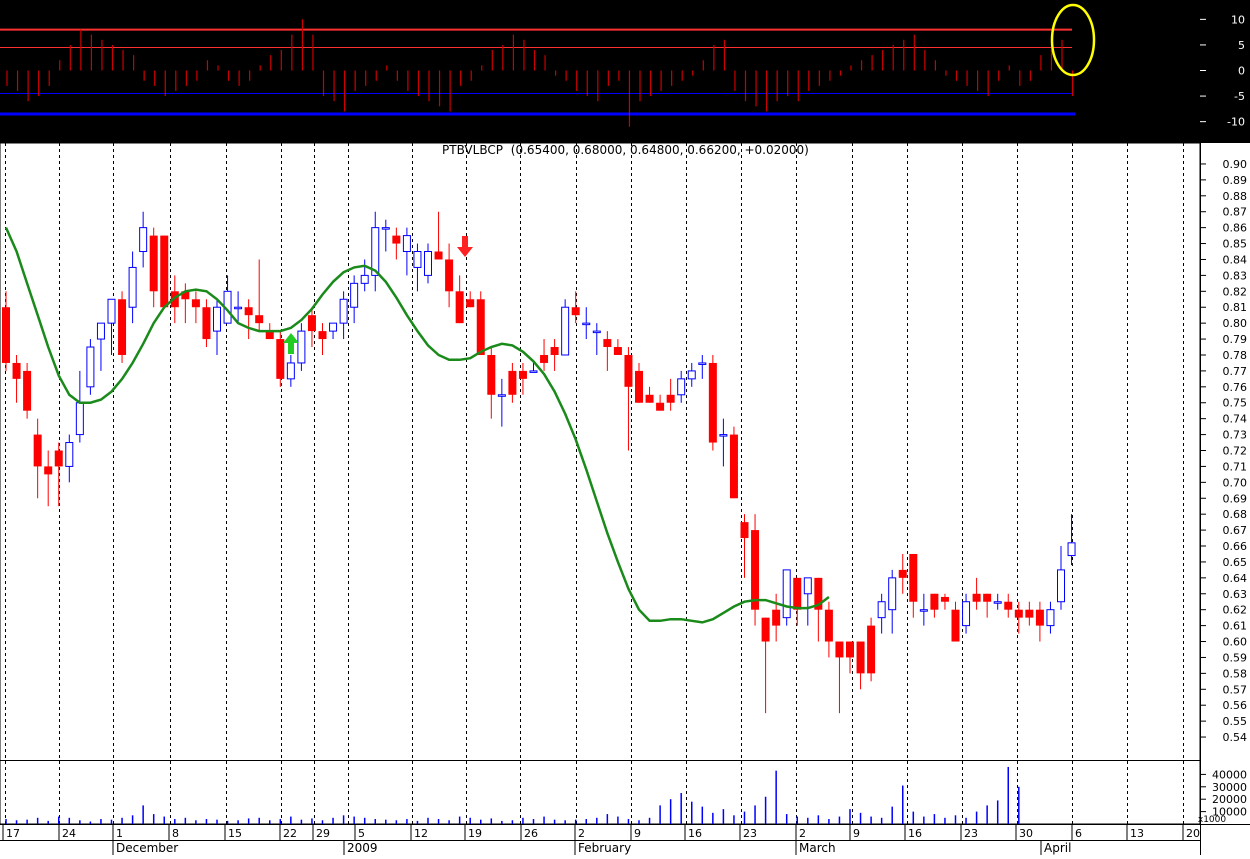 Image resolution: width=1250 pixels, height=859 pixels. I want to click on price-tick-label: 0.60, so click(1235, 642).